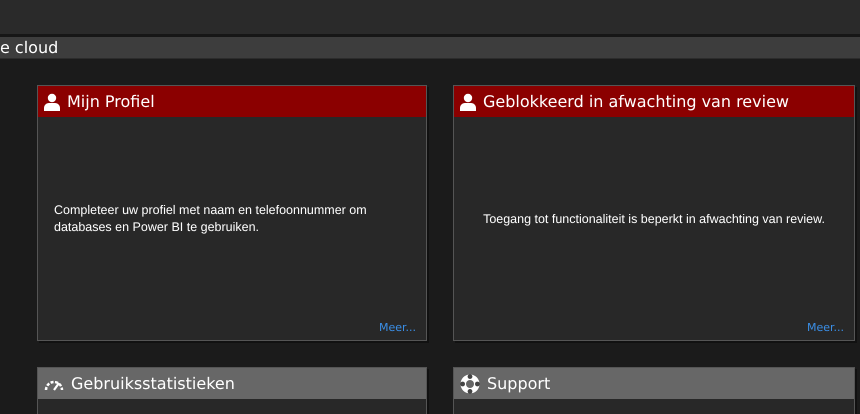  Describe the element at coordinates (111, 101) in the screenshot. I see `card-title: Mijn Profiel` at that location.